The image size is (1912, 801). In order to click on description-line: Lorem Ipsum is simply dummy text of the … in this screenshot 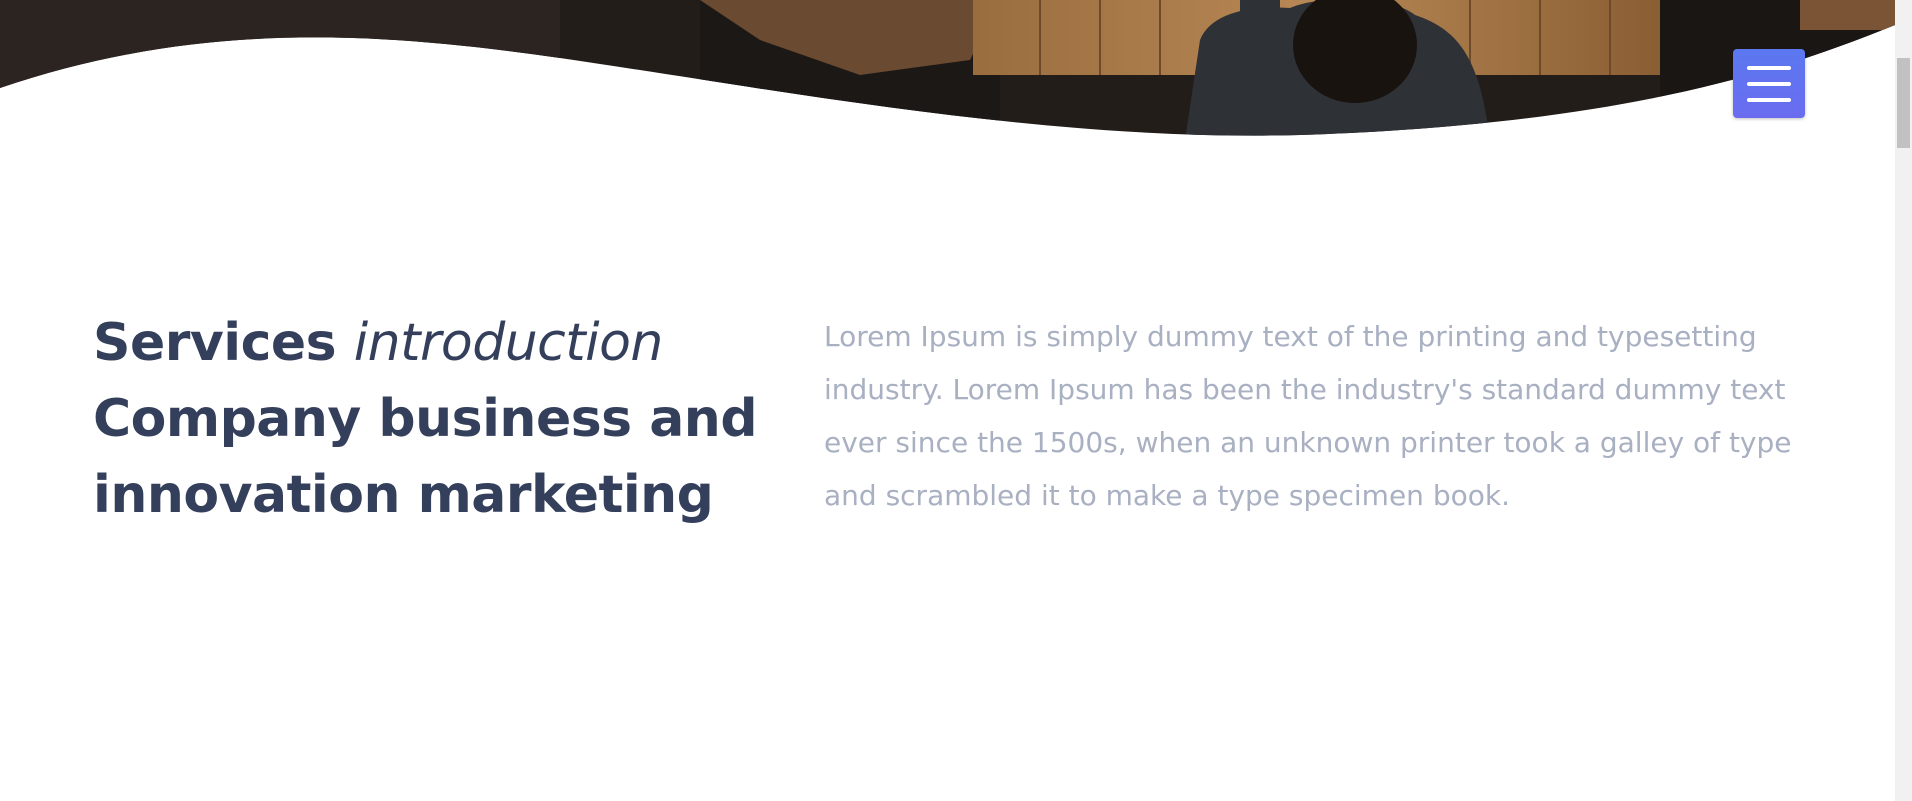, I will do `click(1290, 336)`.